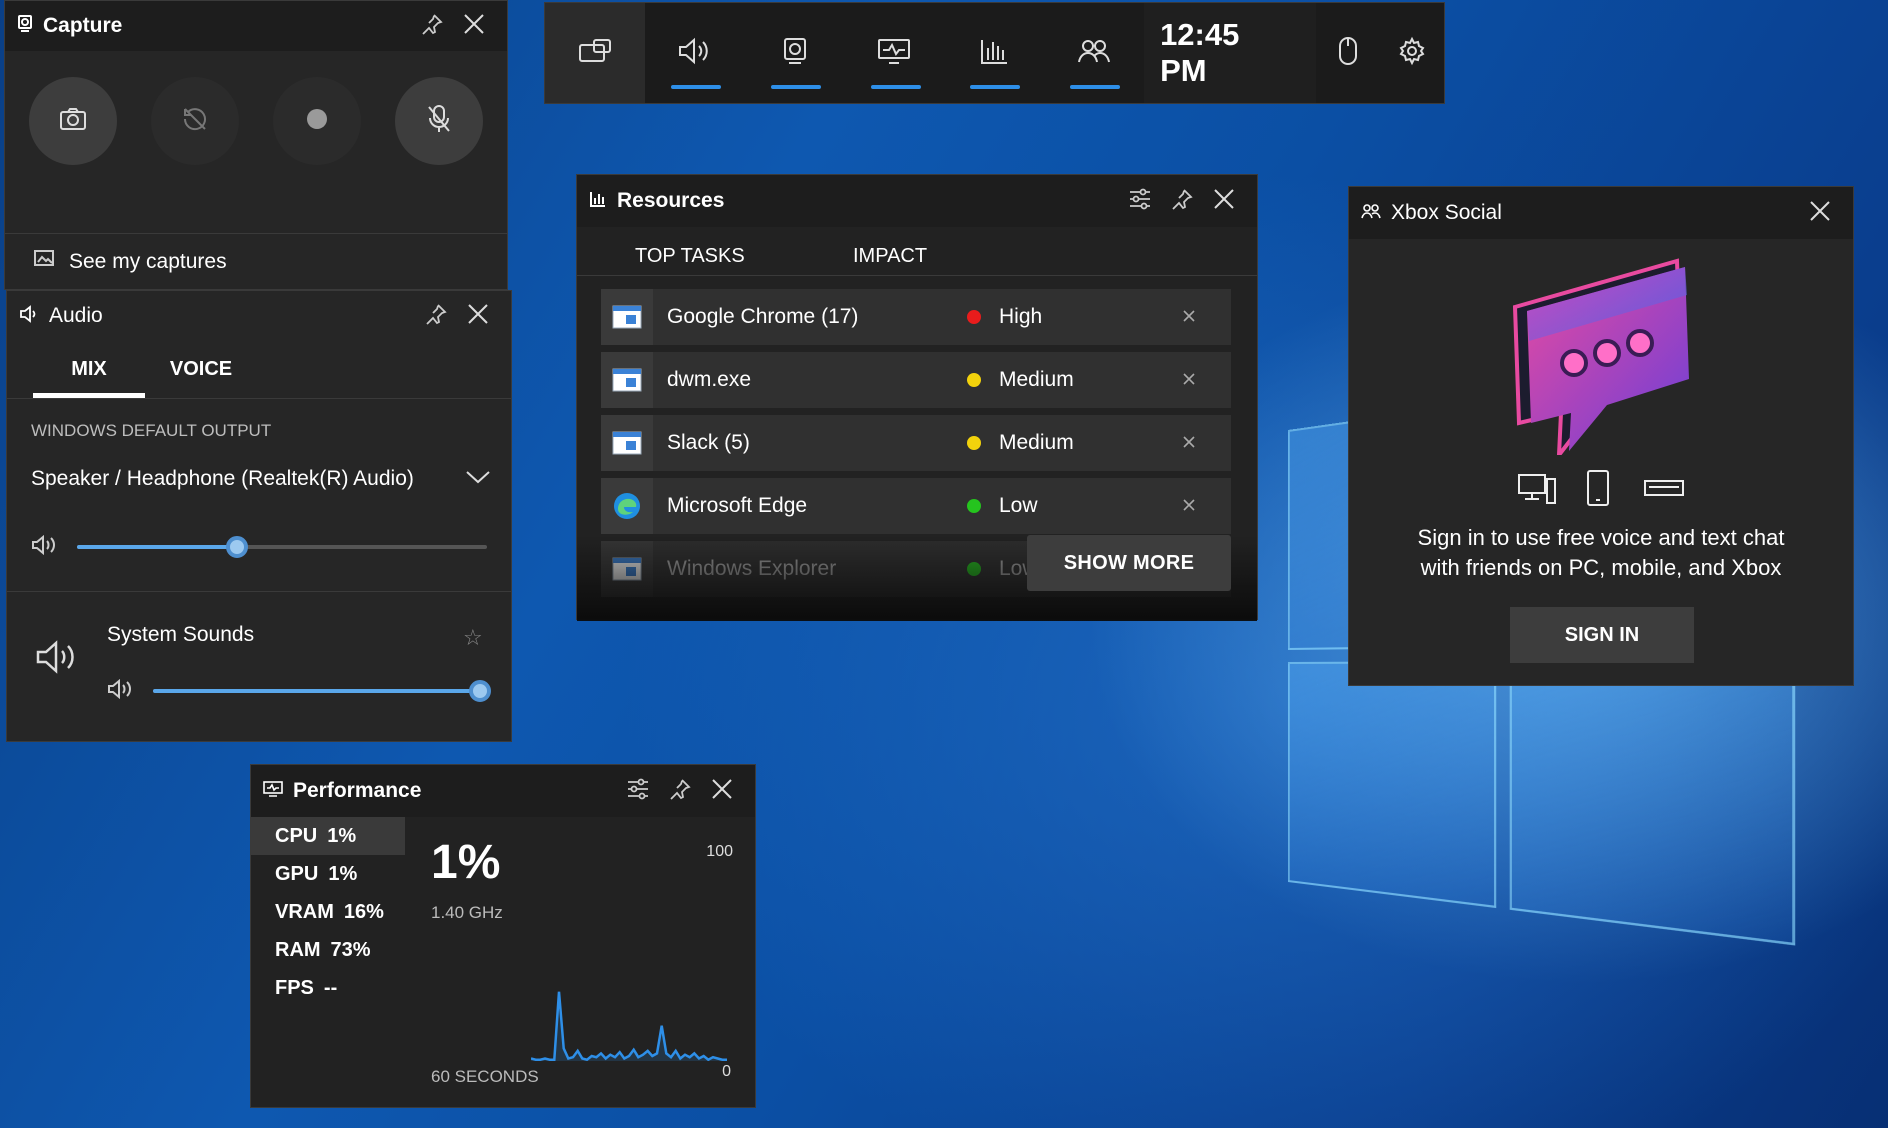 The image size is (1888, 1128). I want to click on output-device-dropdown: Speaker / Headphone (Realtek(R) Audio), so click(261, 479).